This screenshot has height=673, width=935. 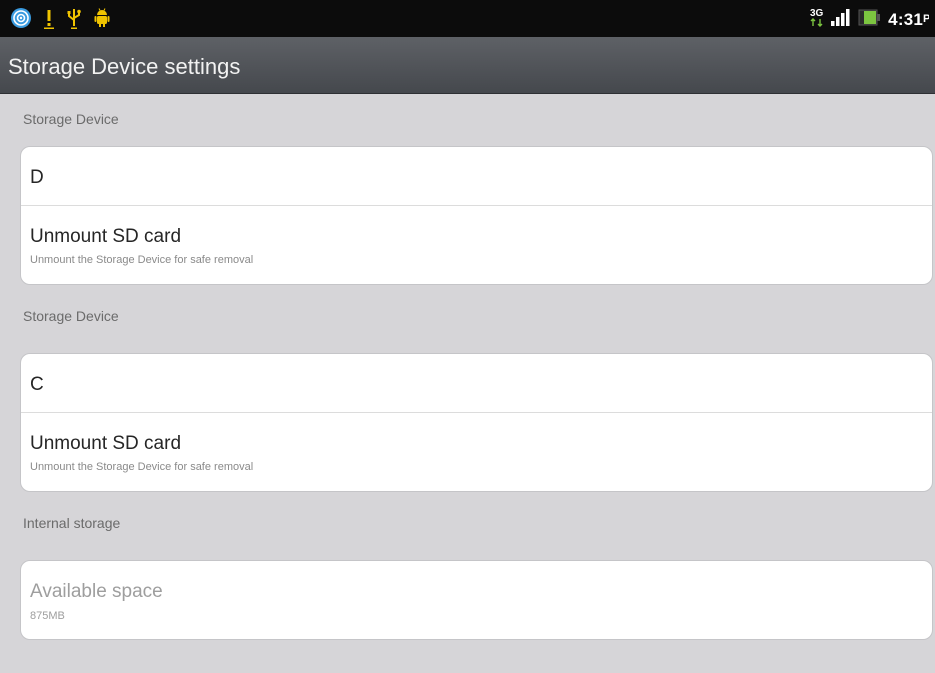 I want to click on battery-icon, so click(x=870, y=19).